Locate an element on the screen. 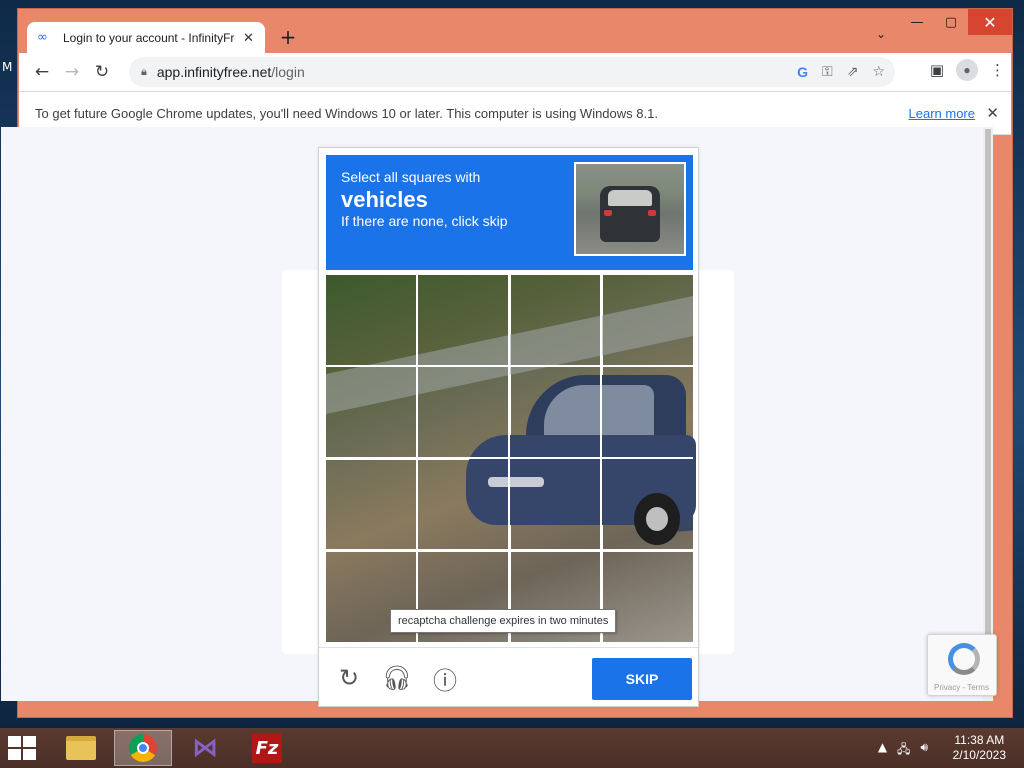 The height and width of the screenshot is (768, 1024). chrome-icon is located at coordinates (143, 748).